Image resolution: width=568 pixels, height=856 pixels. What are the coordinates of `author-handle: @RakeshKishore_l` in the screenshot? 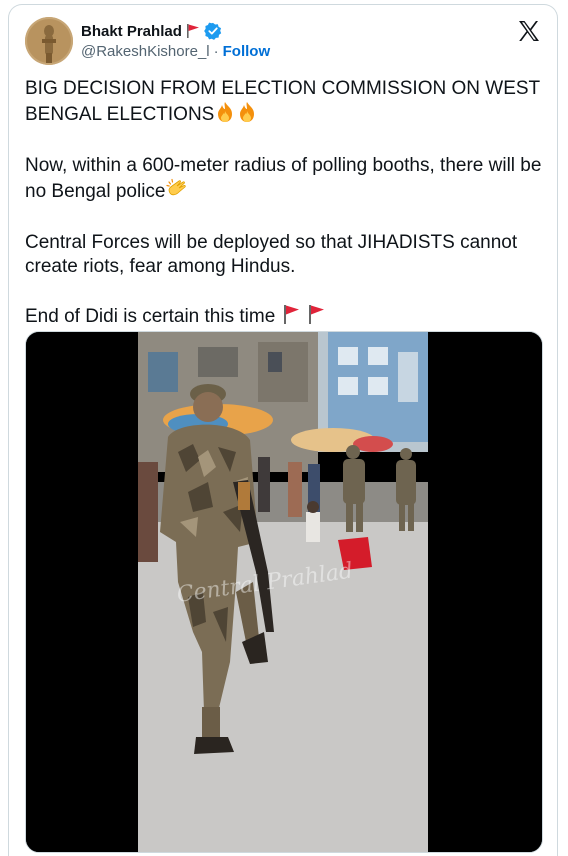 It's located at (145, 51).